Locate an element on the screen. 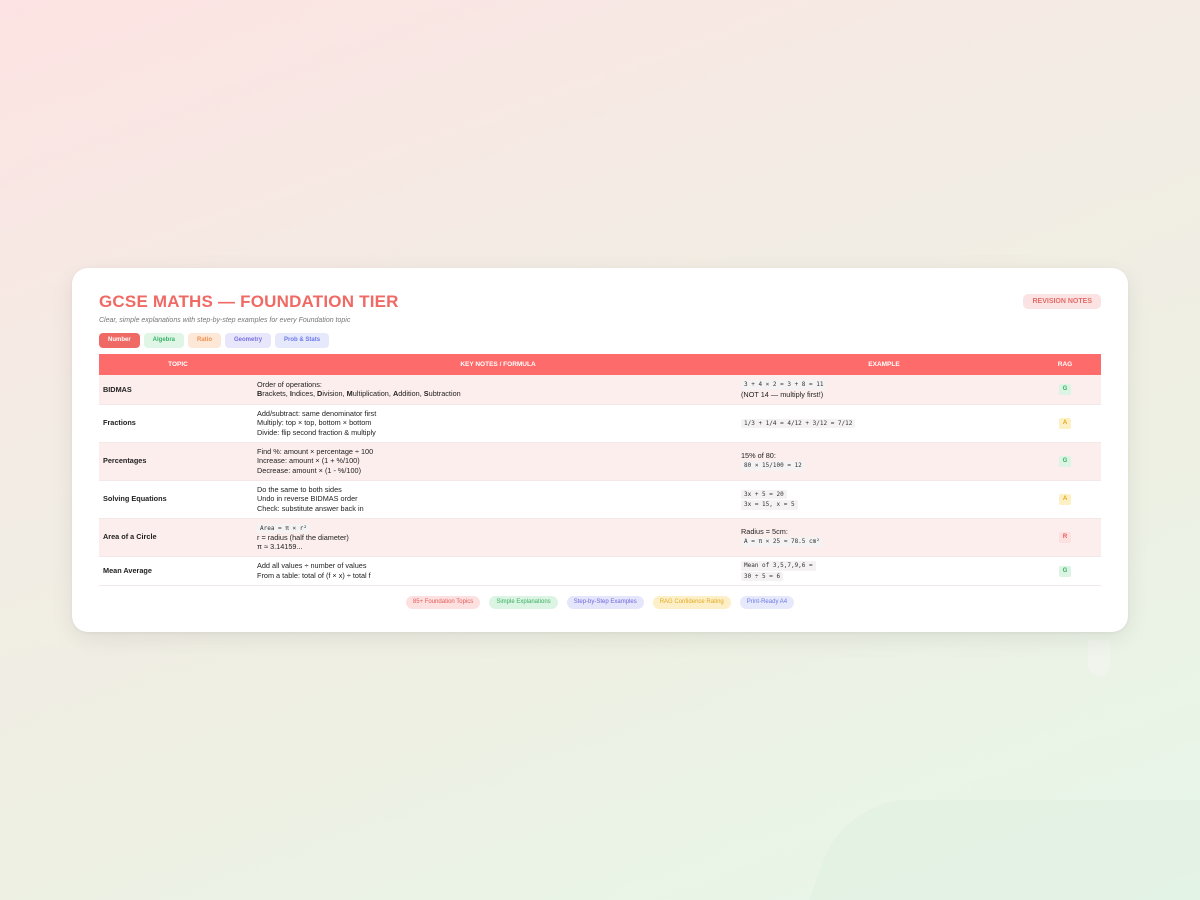 The image size is (1200, 900). row-topic: Fractions is located at coordinates (119, 423).